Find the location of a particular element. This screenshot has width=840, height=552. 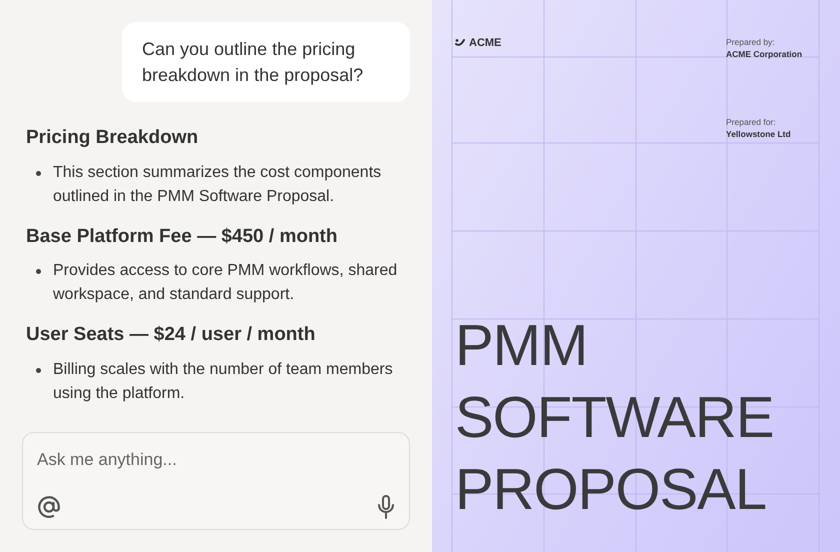

section-heading: User Seats — $24 / user / month is located at coordinates (171, 335).